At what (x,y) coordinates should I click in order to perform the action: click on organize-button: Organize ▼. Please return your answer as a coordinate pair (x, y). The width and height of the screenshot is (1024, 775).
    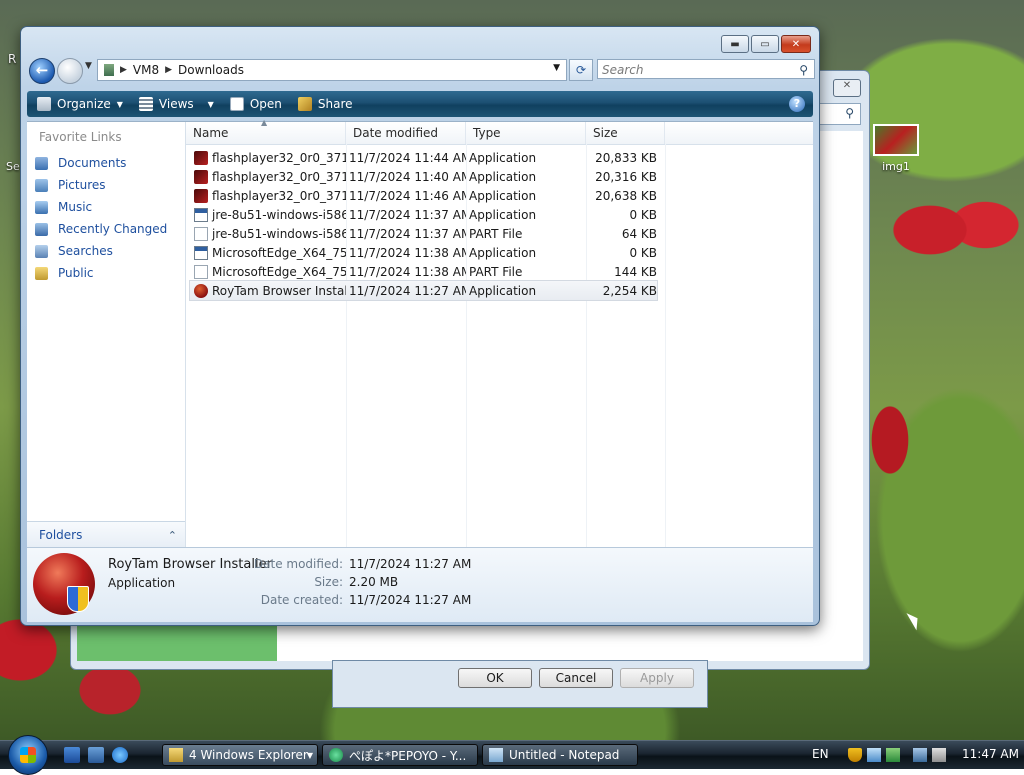
    Looking at the image, I should click on (80, 104).